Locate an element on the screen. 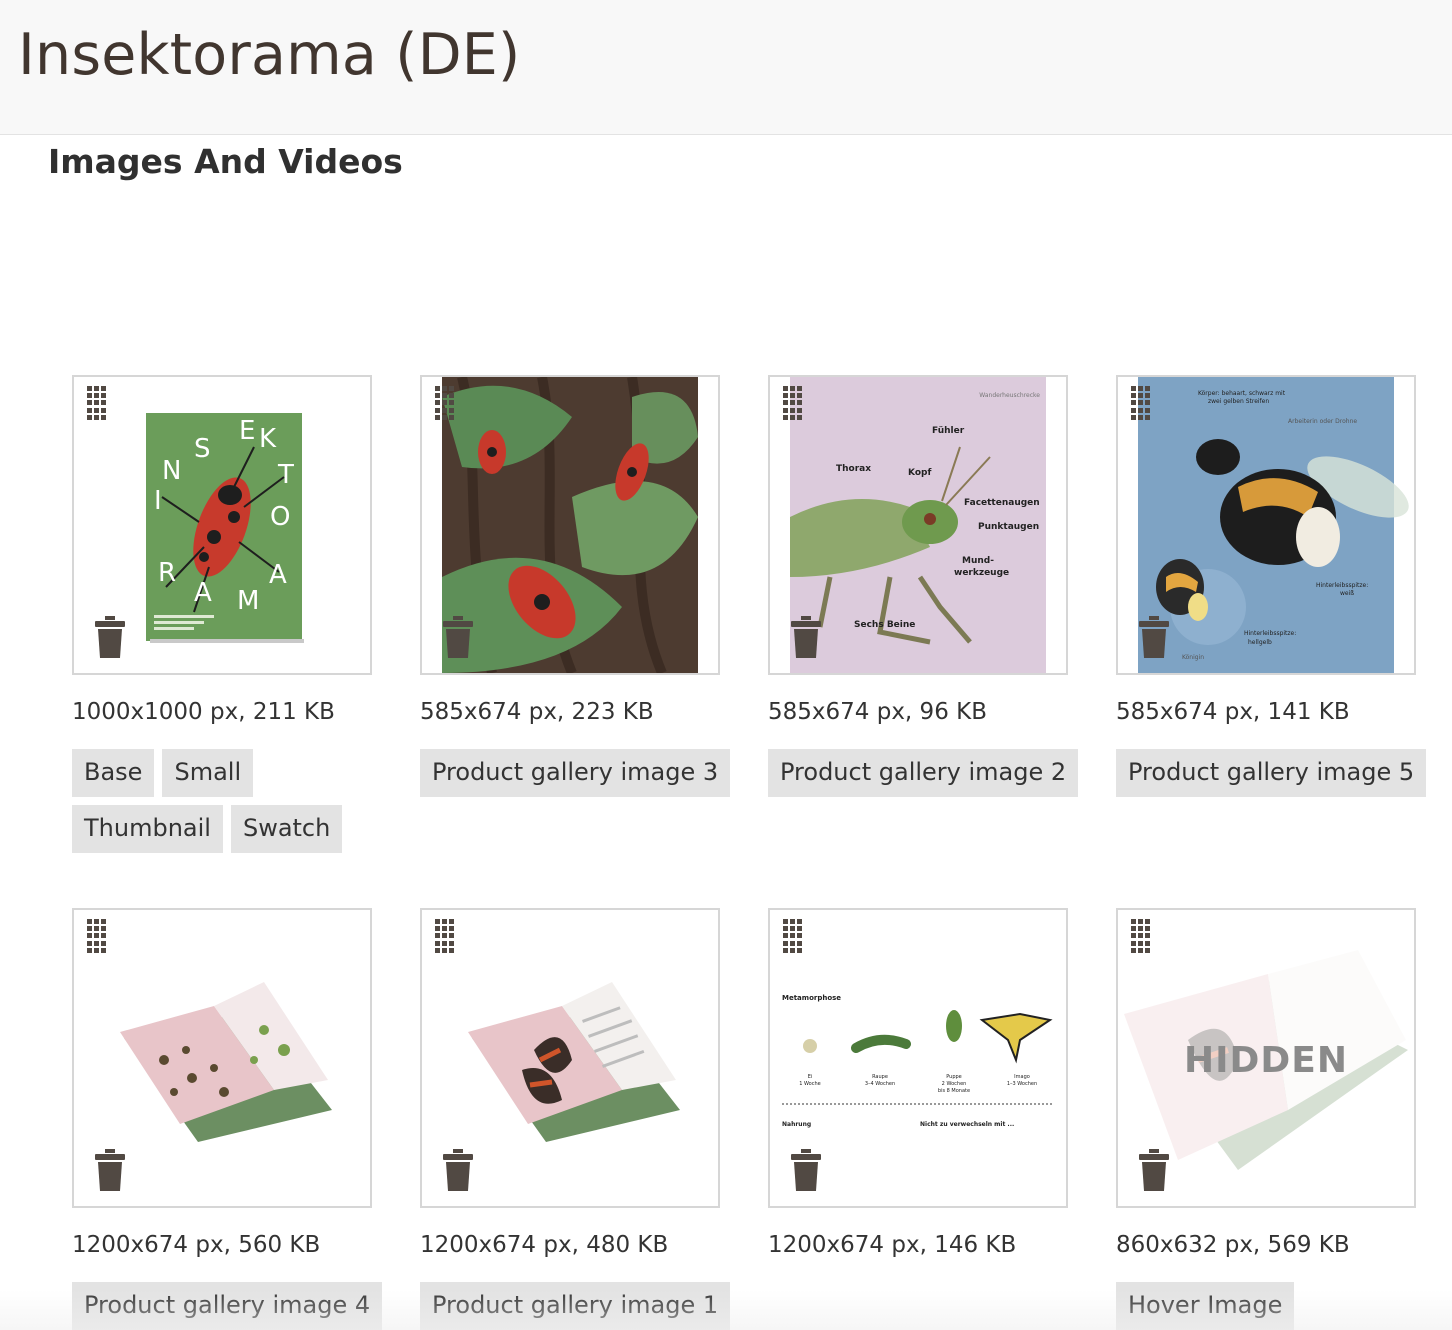 This screenshot has width=1452, height=1330. svg-text: T is located at coordinates (285, 475).